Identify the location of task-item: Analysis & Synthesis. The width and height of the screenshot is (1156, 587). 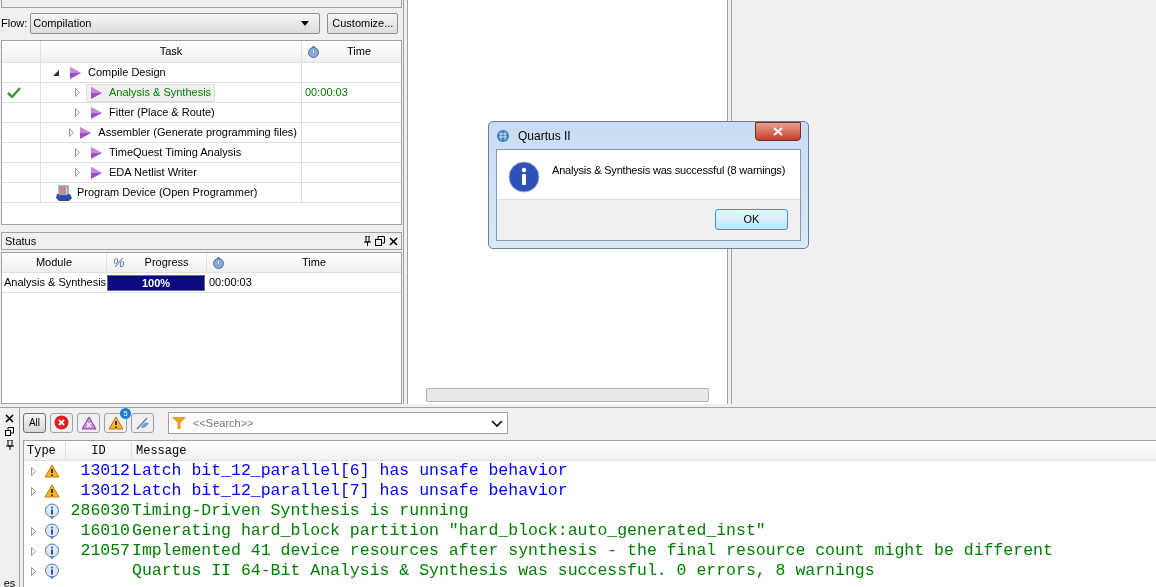
(151, 92).